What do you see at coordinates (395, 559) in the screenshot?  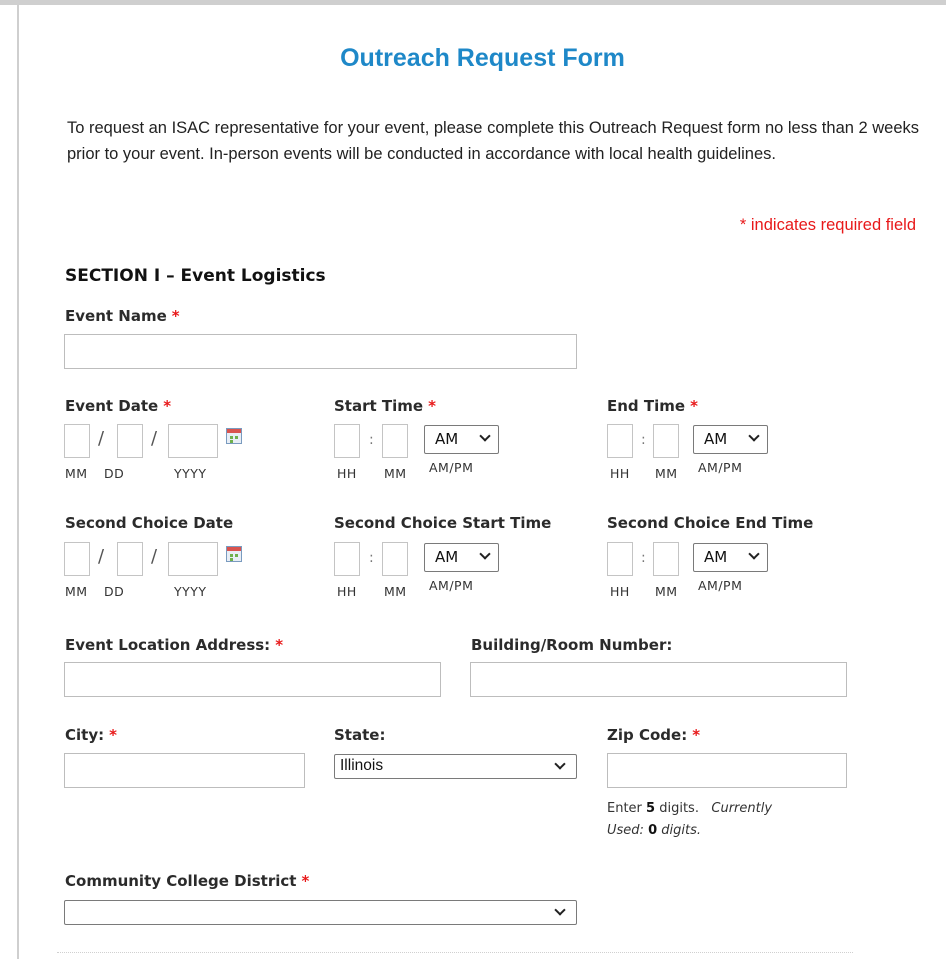 I see `second-start-minute-input` at bounding box center [395, 559].